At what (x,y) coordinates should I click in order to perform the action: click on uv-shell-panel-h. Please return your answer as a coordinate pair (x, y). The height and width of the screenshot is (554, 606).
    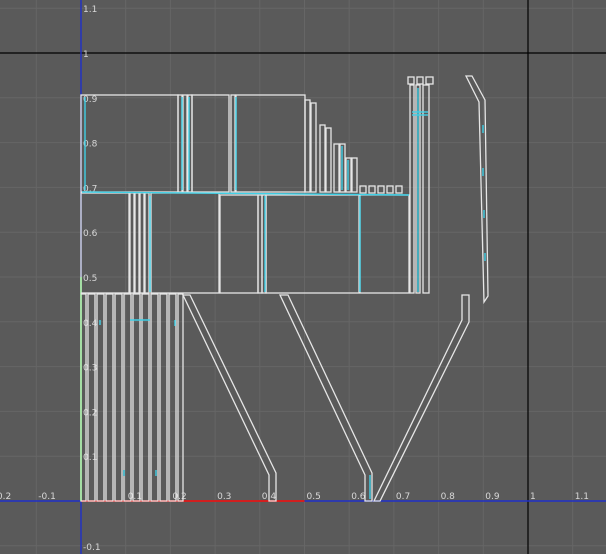
    Looking at the image, I should click on (384, 244).